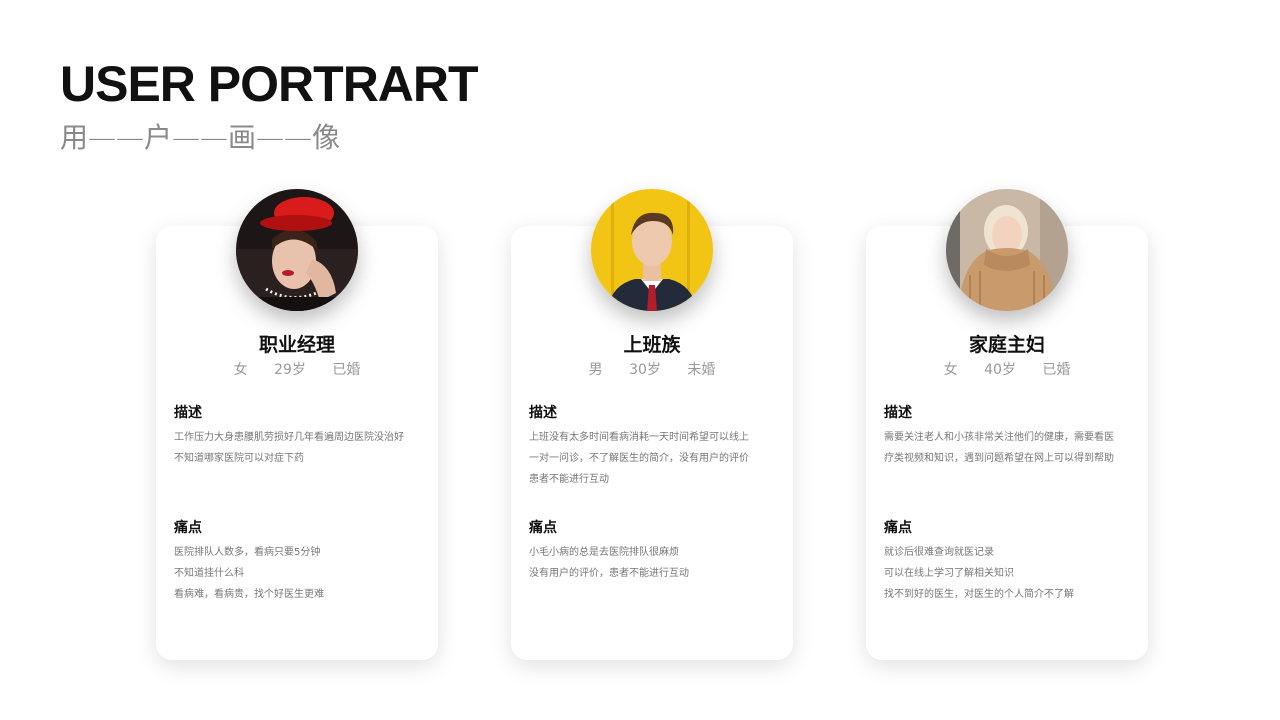 The image size is (1280, 720). I want to click on persona-marital-status: 未婚, so click(701, 370).